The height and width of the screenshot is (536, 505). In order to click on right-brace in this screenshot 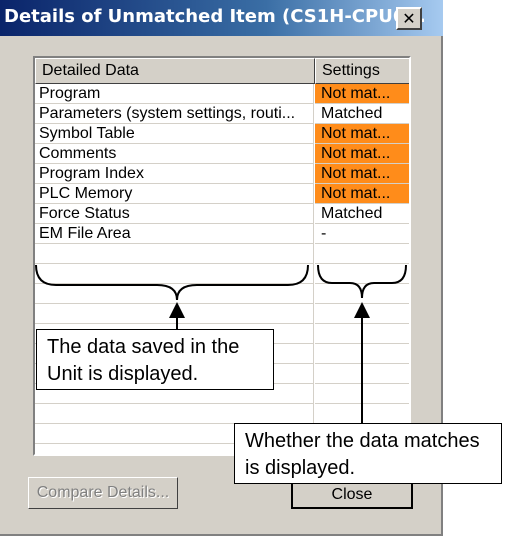, I will do `click(362, 281)`.